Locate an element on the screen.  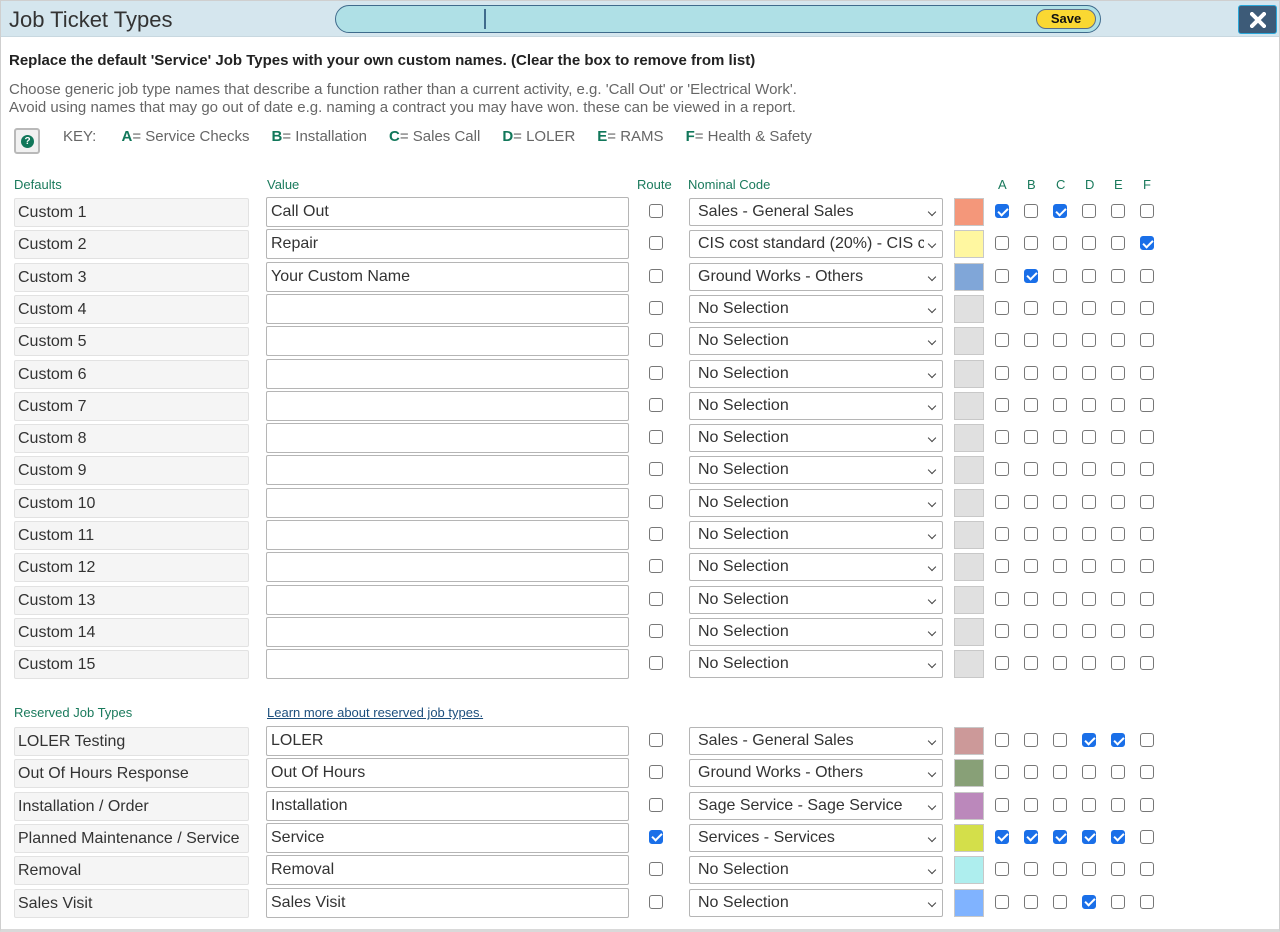
nominal-code-select: Sage Service - Sage Service is located at coordinates (816, 805).